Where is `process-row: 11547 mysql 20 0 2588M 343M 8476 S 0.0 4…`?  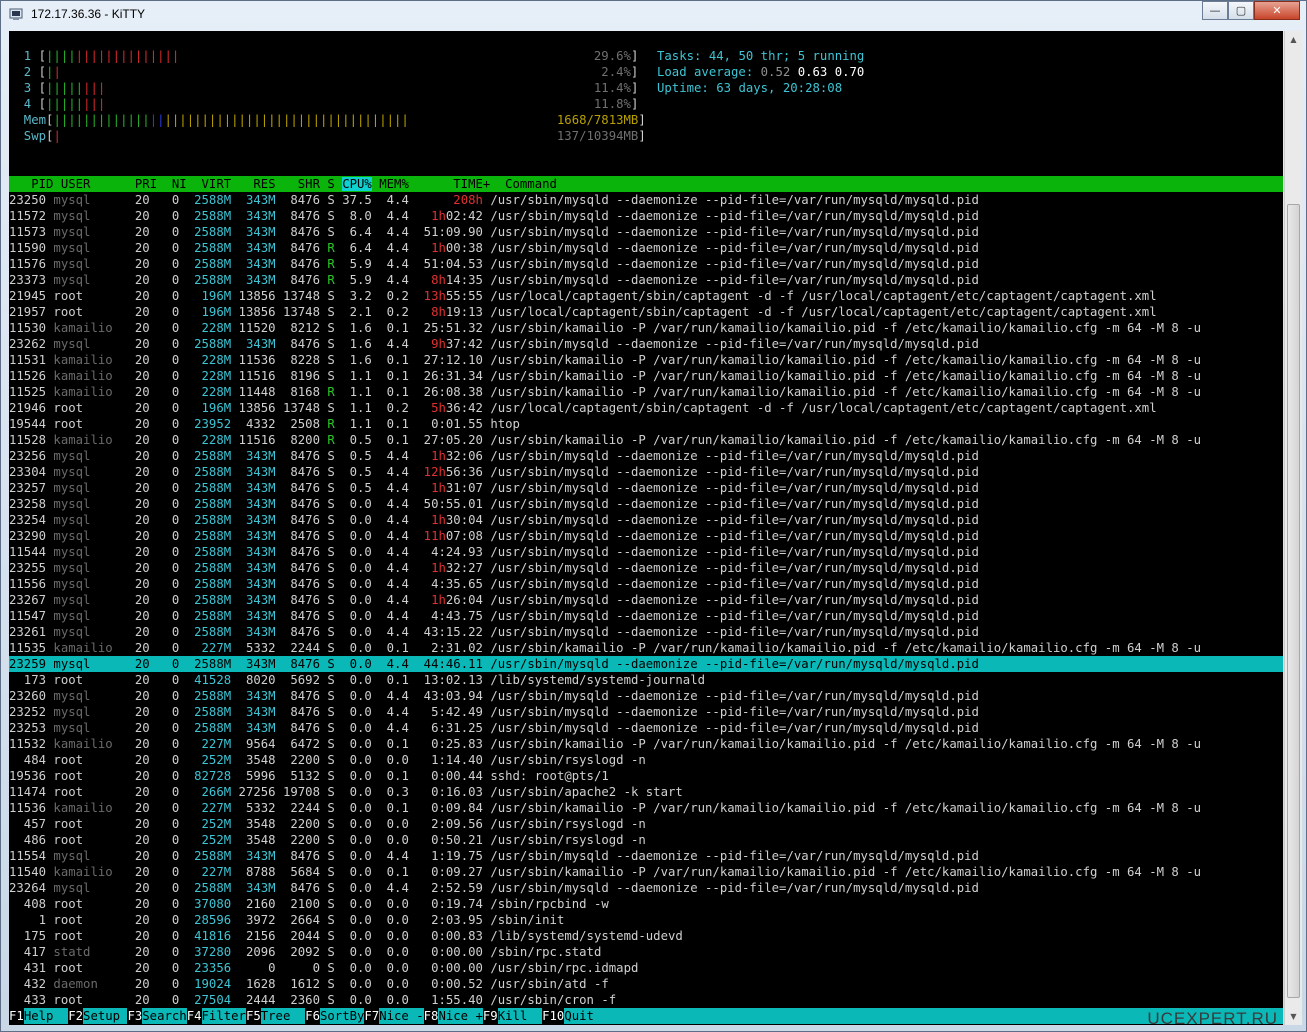 process-row: 11547 mysql 20 0 2588M 343M 8476 S 0.0 4… is located at coordinates (646, 616).